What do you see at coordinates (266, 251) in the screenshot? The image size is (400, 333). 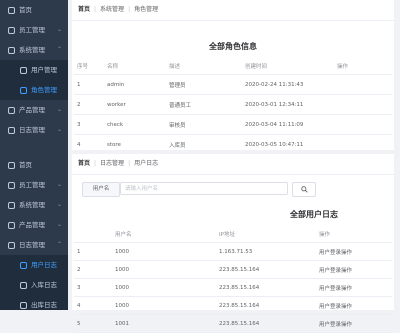 I see `table-cell: 1.163.71.53` at bounding box center [266, 251].